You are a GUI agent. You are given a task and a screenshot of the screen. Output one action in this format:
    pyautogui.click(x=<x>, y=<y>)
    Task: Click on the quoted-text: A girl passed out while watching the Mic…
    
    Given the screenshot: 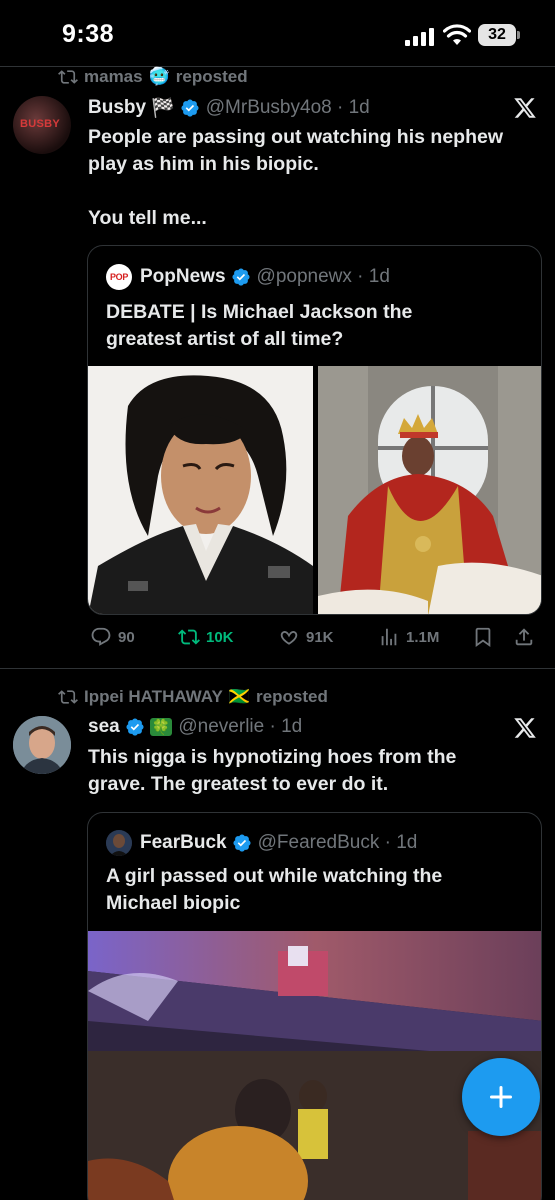 What is the action you would take?
    pyautogui.click(x=274, y=890)
    